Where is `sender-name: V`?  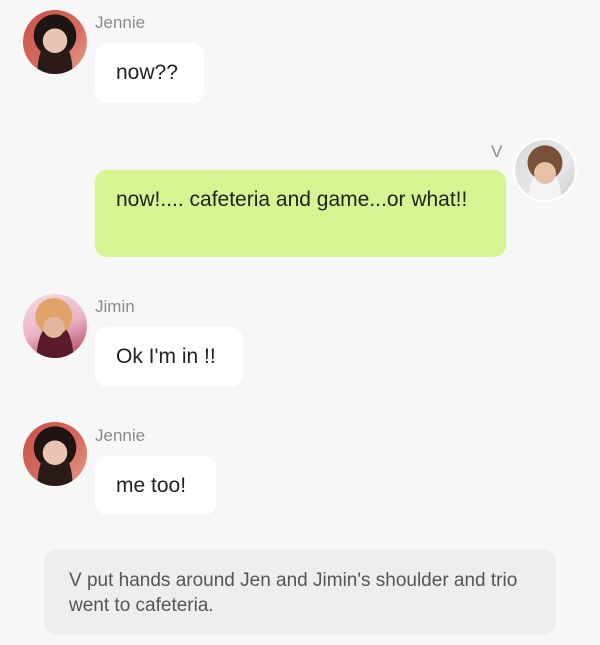 sender-name: V is located at coordinates (497, 151).